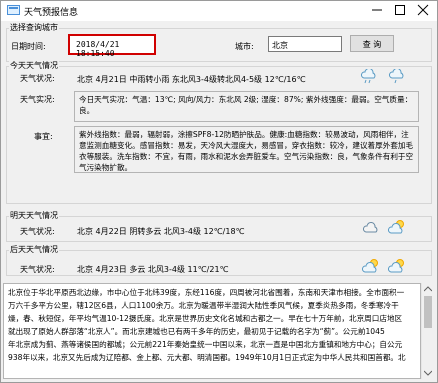 The width and height of the screenshot is (438, 383). Describe the element at coordinates (428, 289) in the screenshot. I see `scroll-up-icon` at that location.